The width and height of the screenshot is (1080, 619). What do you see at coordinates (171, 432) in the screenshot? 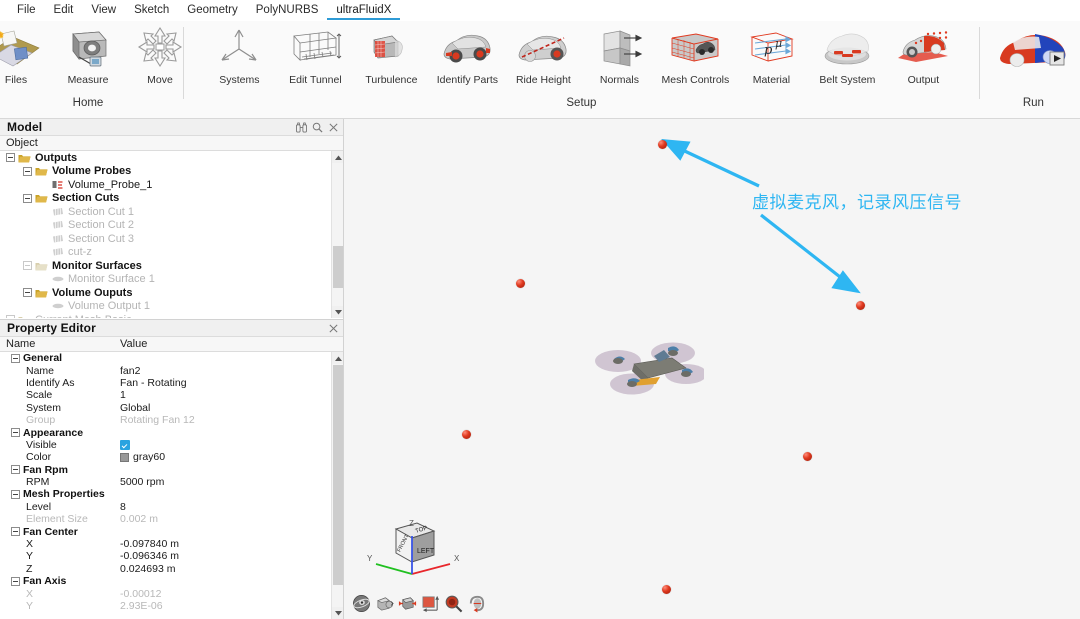
I see `property-group-row: Appearance` at bounding box center [171, 432].